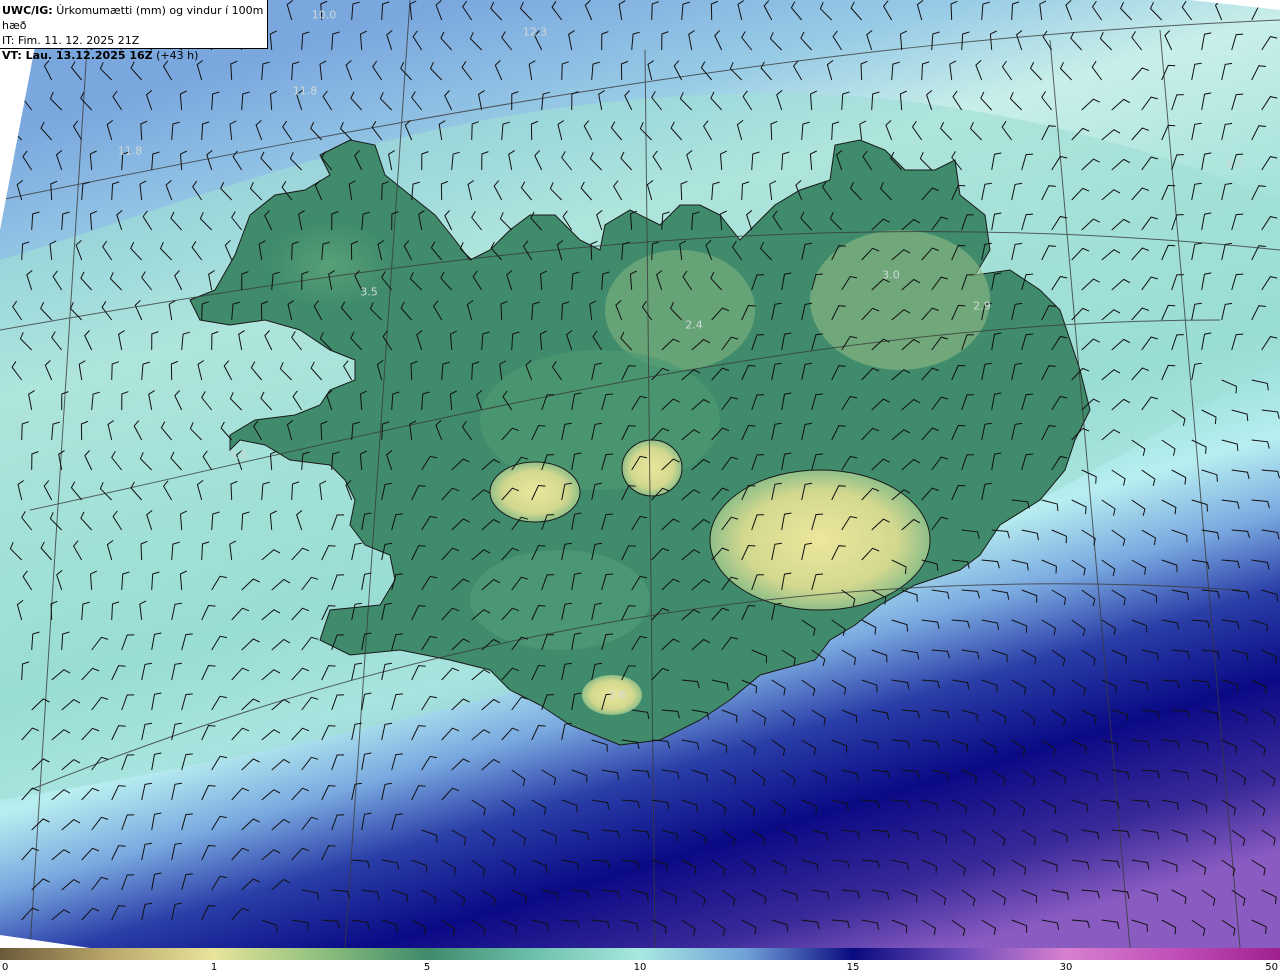 This screenshot has height=978, width=1280. Describe the element at coordinates (617, 695) in the screenshot. I see `value-label: 3.6` at that location.